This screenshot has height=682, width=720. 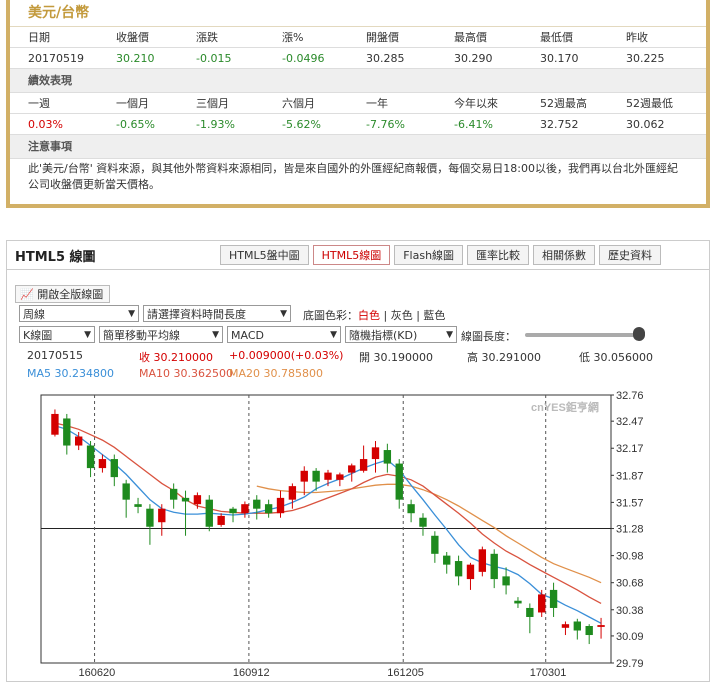 I want to click on ma-select: 簡單移動平均線 ▼, so click(x=161, y=334).